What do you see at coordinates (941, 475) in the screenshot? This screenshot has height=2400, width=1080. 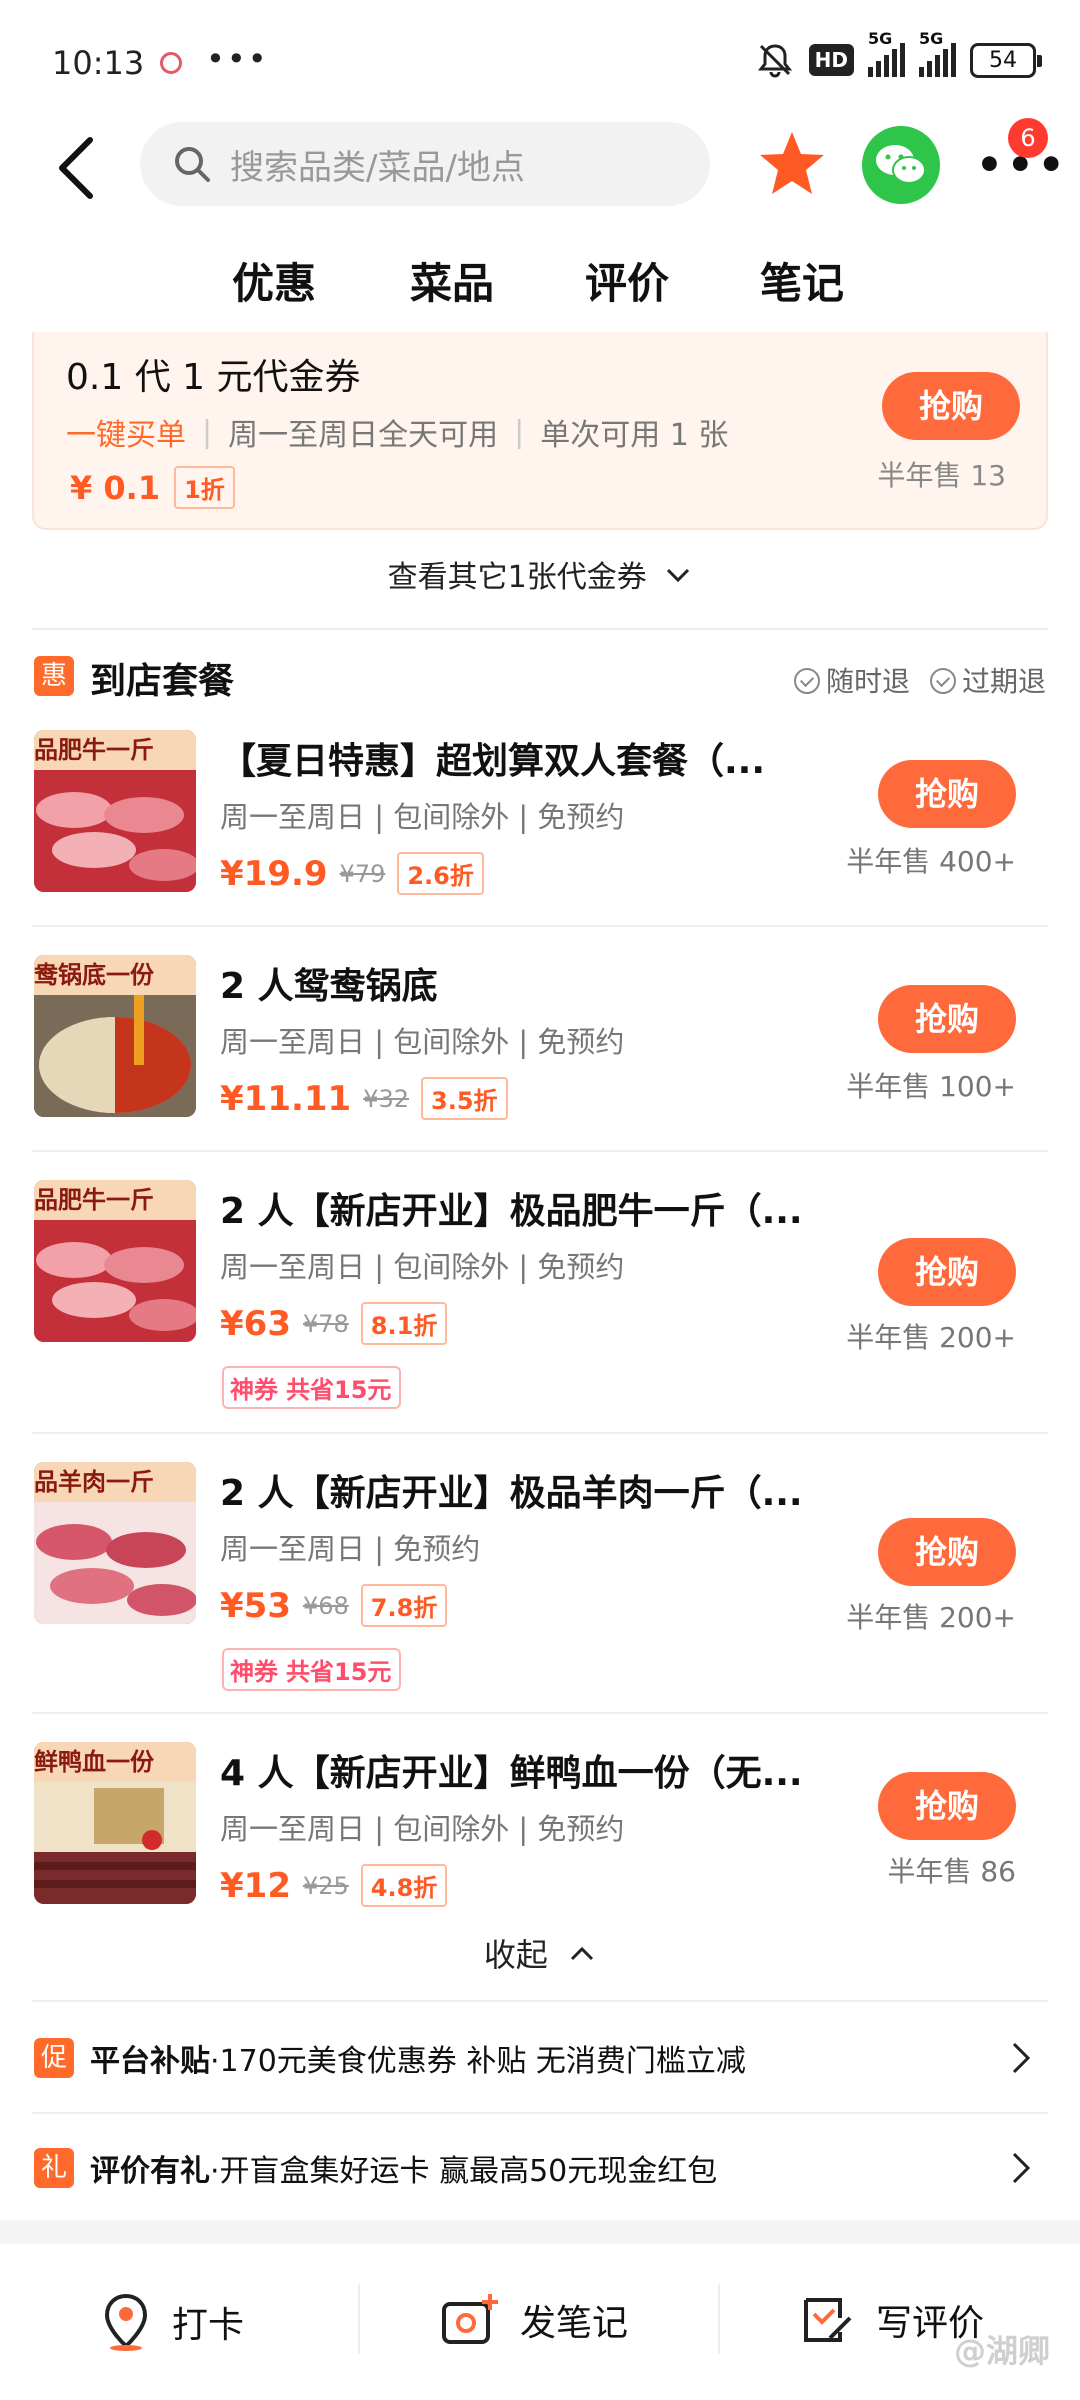 I see `voucher-sold: 半年售 13` at bounding box center [941, 475].